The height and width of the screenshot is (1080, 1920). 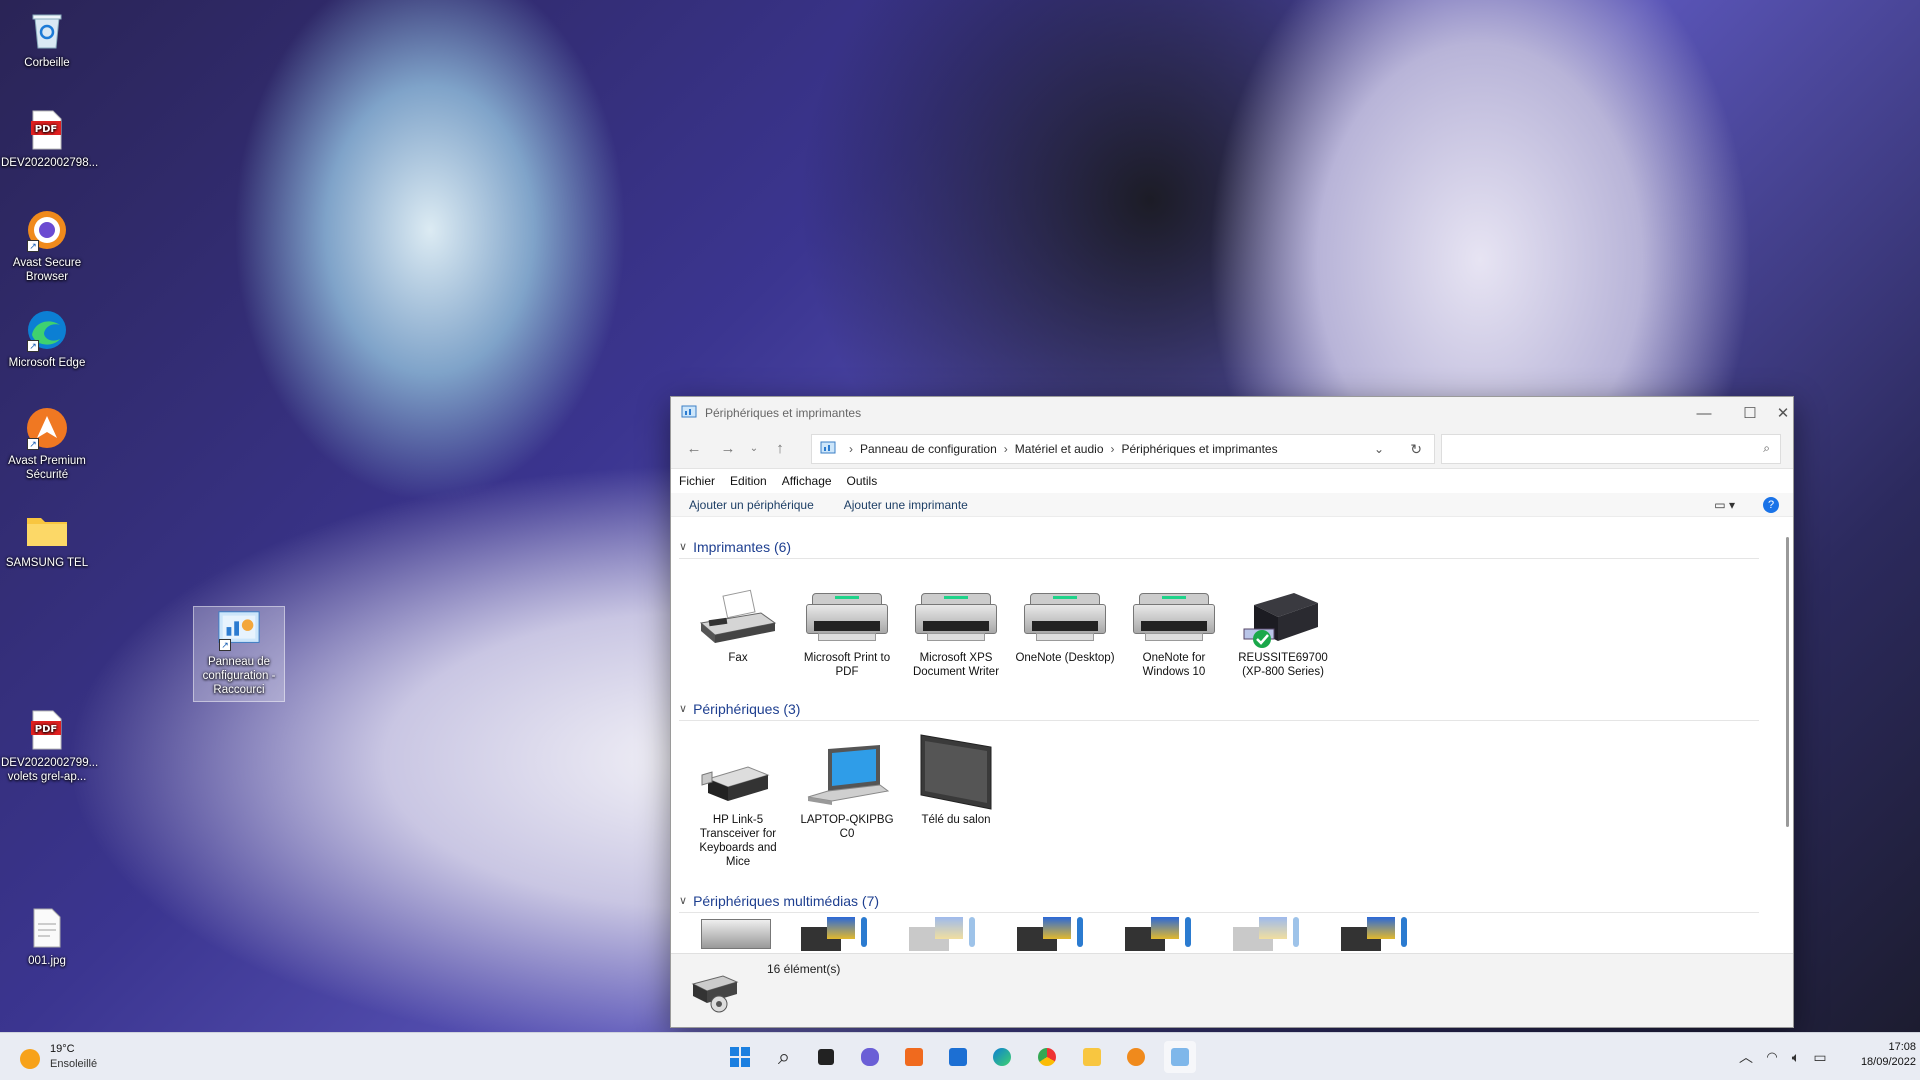 What do you see at coordinates (715, 992) in the screenshot?
I see `devices-printers-large-icon` at bounding box center [715, 992].